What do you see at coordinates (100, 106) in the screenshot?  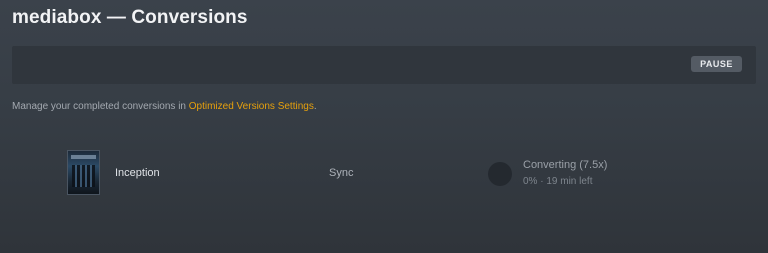 I see `info-text-prefix: Manage your completed conversions in` at bounding box center [100, 106].